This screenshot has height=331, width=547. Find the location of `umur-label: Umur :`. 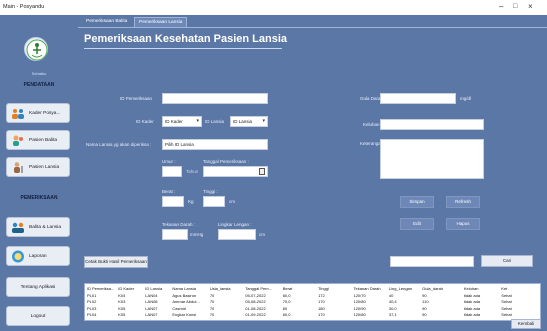

umur-label: Umur : is located at coordinates (169, 161).